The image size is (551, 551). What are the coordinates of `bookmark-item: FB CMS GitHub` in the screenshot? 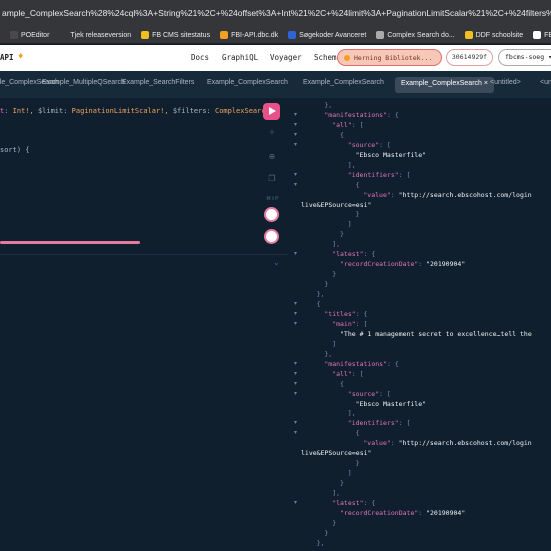 It's located at (542, 35).